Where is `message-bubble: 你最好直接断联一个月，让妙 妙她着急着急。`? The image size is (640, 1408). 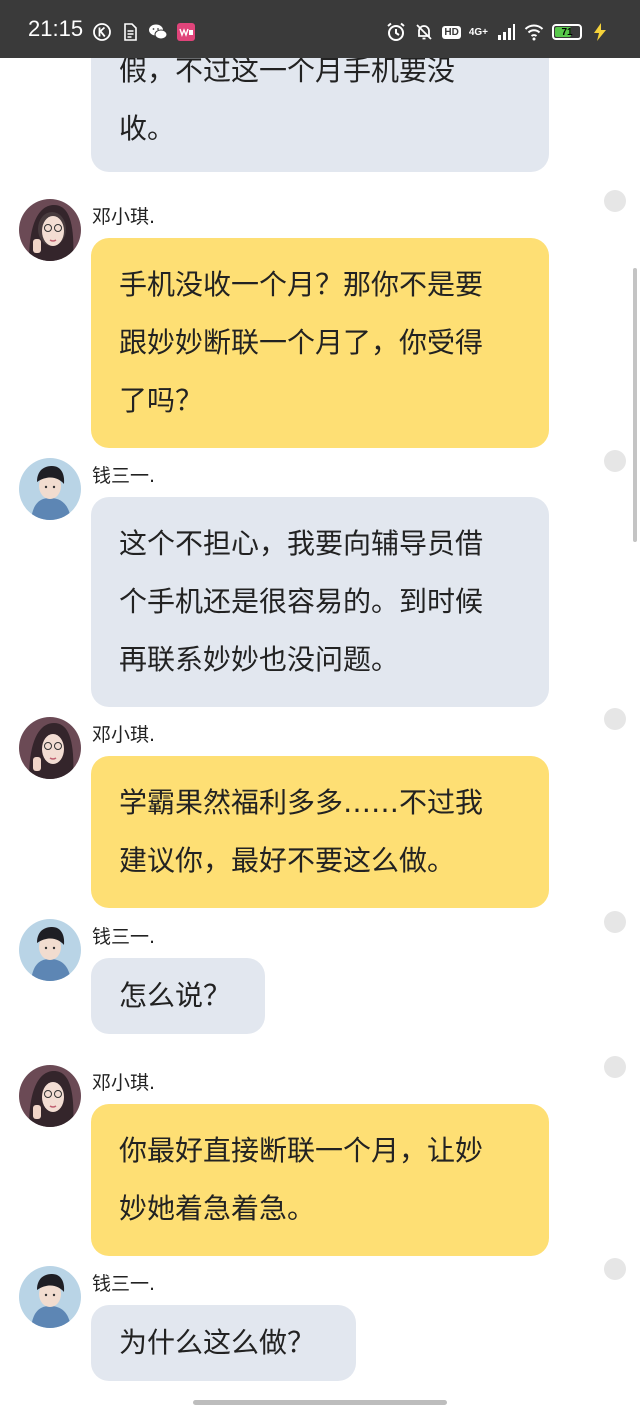 message-bubble: 你最好直接断联一个月，让妙 妙她着急着急。 is located at coordinates (320, 1180).